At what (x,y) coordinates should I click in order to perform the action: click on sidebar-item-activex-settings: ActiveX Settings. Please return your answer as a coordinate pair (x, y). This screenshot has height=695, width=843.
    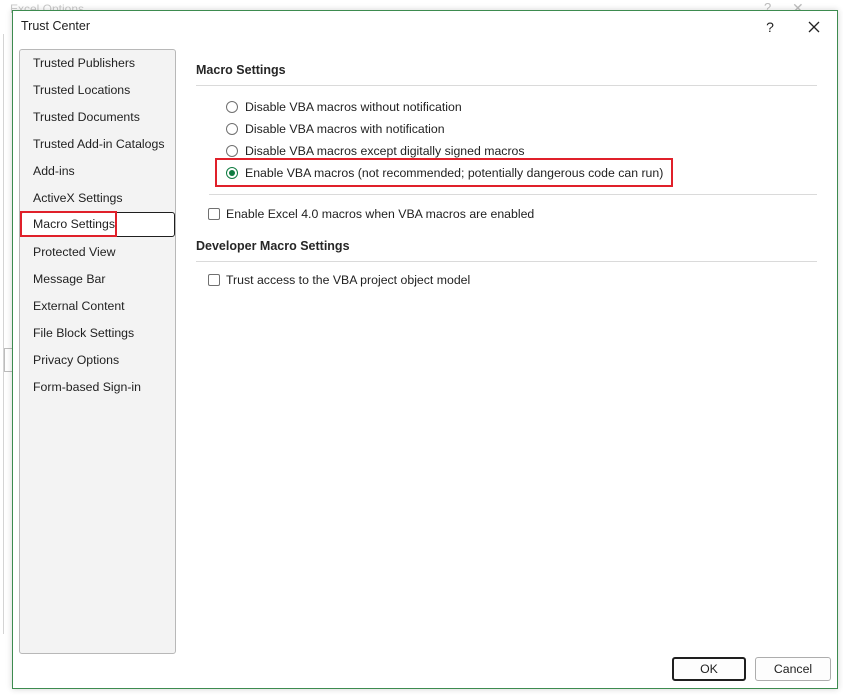
    Looking at the image, I should click on (97, 198).